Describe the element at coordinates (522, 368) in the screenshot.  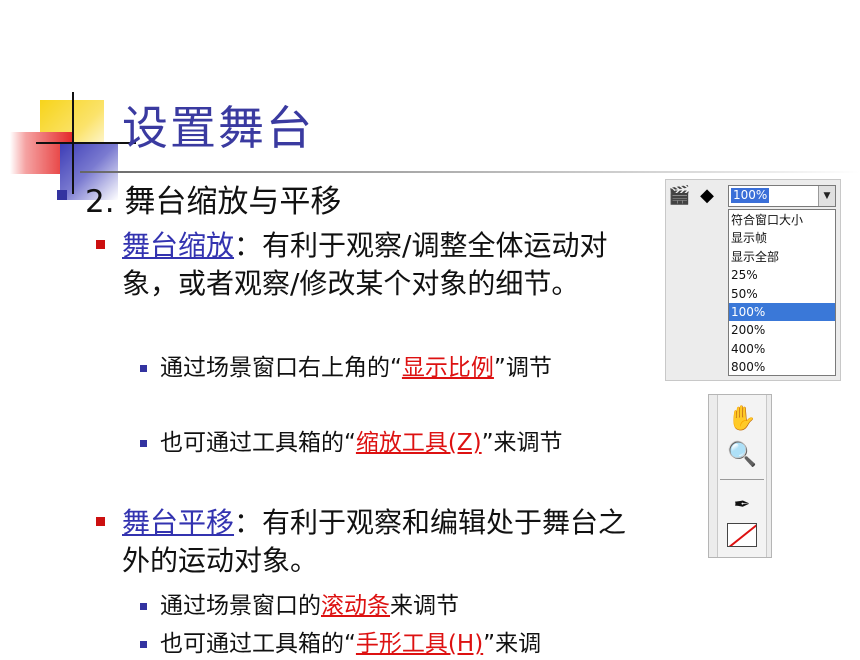
I see `sub-point-text: ”调节` at that location.